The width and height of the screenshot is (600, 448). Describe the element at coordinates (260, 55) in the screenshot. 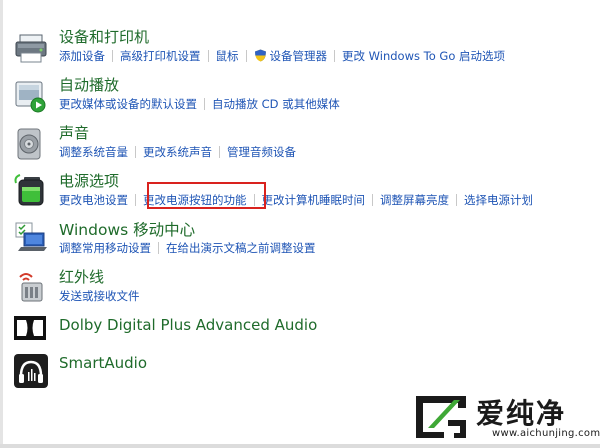

I see `uac-shield-icon` at that location.